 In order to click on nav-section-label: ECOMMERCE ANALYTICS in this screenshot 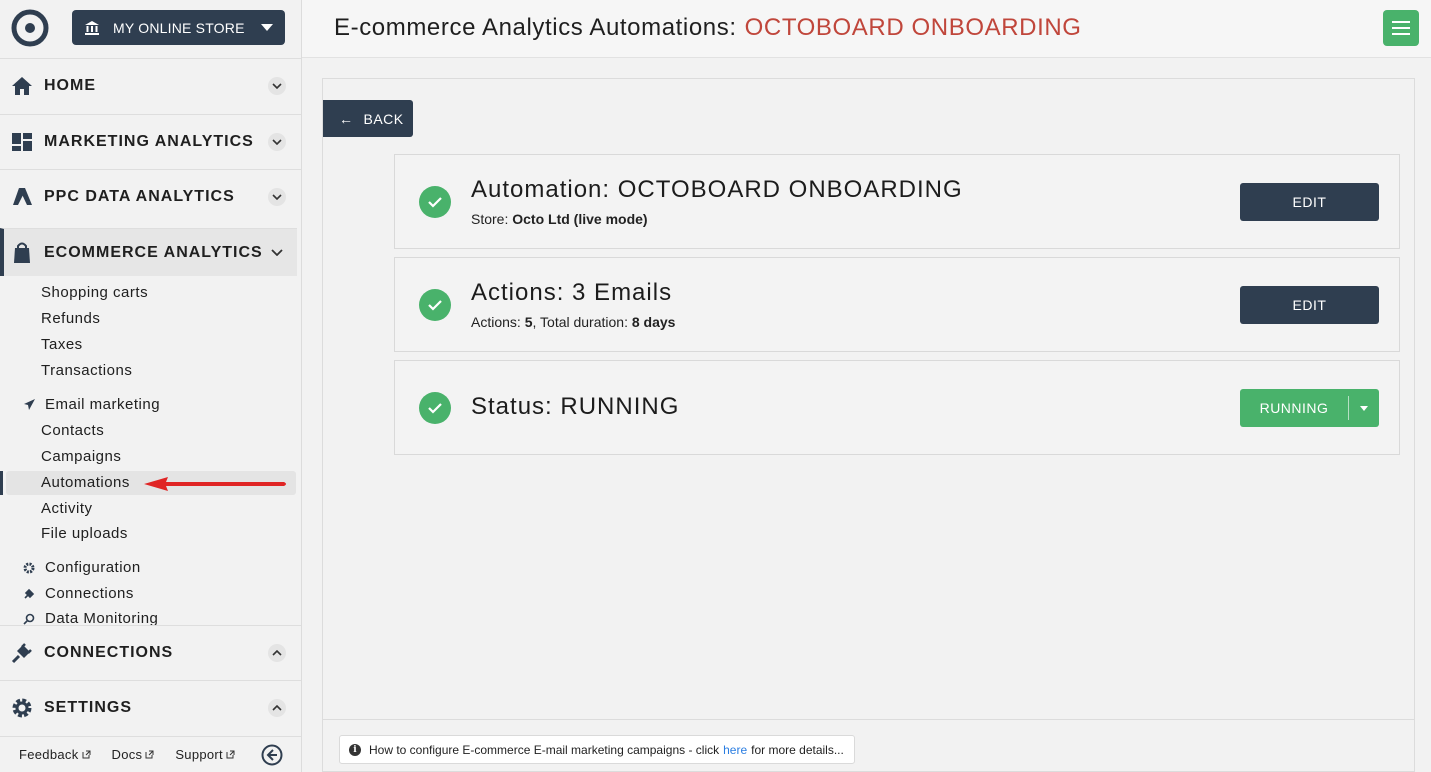, I will do `click(153, 252)`.